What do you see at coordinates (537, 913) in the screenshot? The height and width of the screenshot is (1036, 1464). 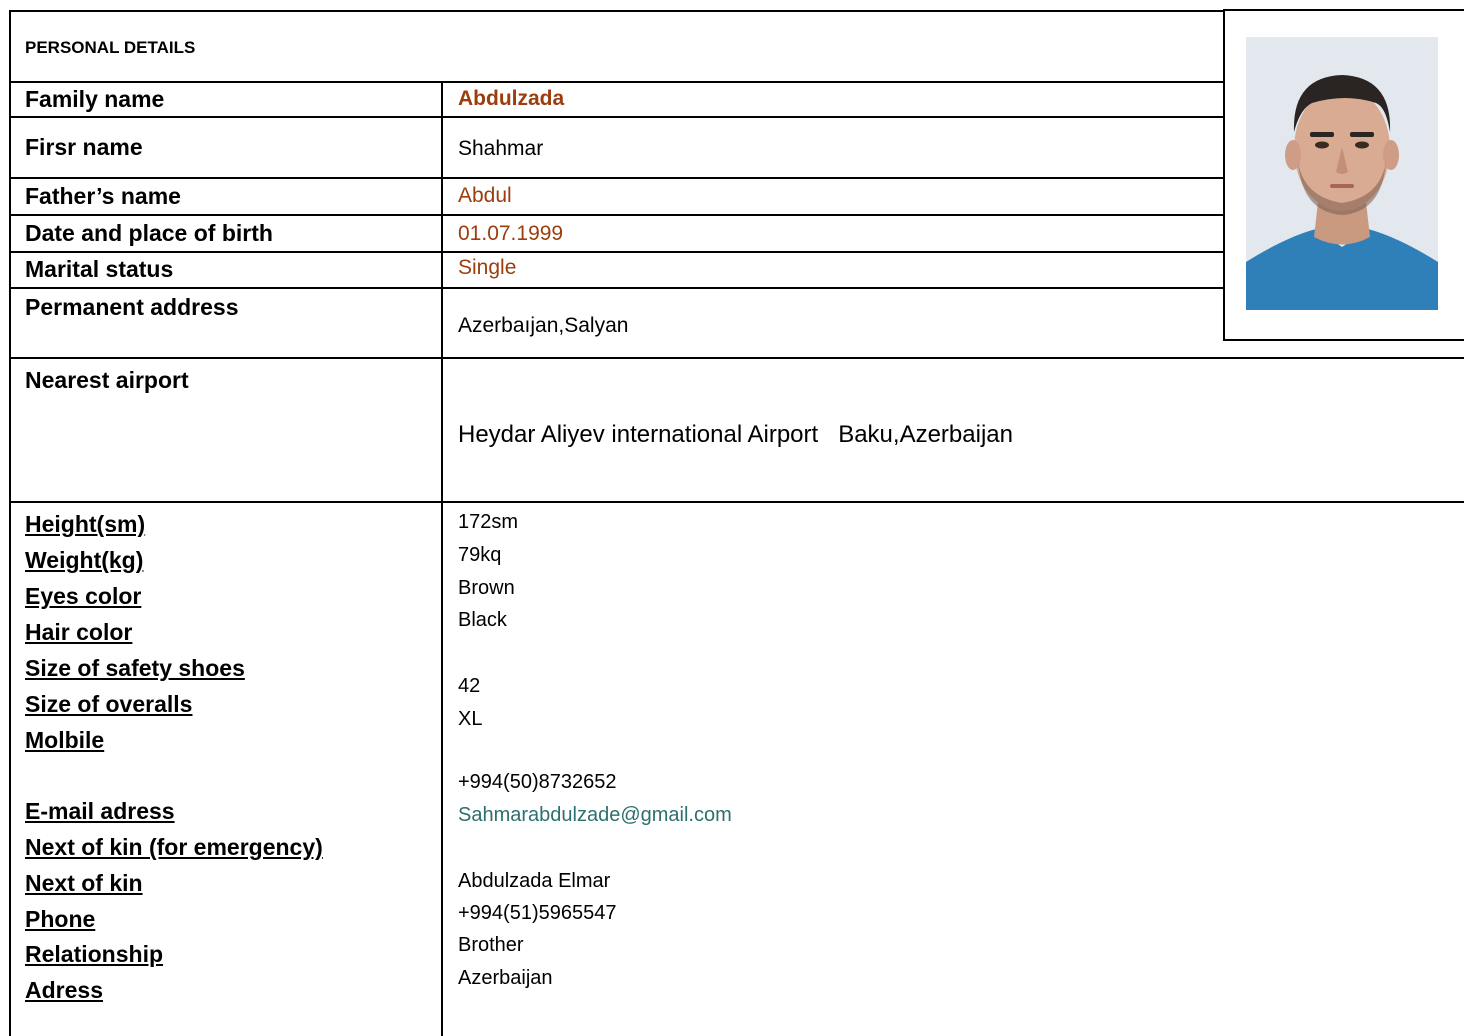 I see `value-kin-phone: +994(51)5965547` at bounding box center [537, 913].